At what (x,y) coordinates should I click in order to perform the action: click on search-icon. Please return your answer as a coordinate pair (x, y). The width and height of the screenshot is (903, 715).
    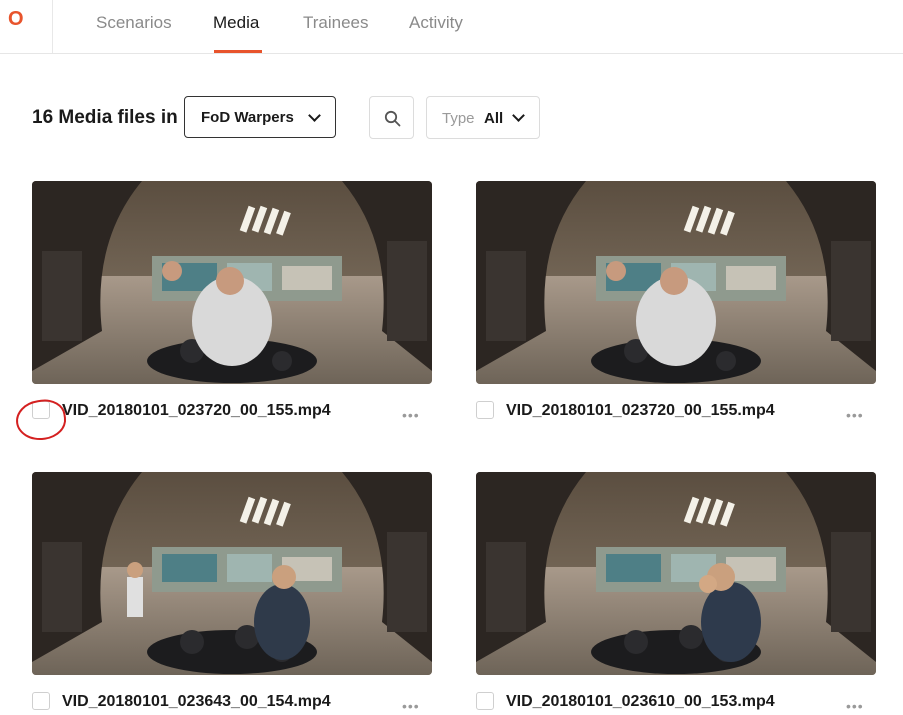
    Looking at the image, I should click on (392, 118).